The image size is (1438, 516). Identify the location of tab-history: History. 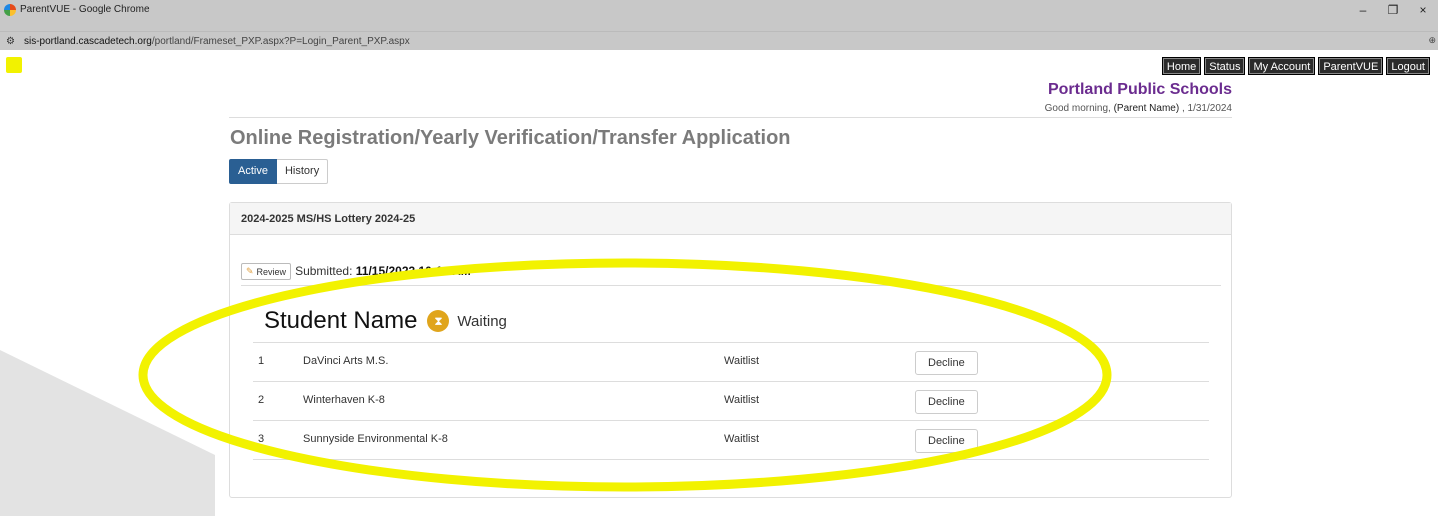
(302, 171).